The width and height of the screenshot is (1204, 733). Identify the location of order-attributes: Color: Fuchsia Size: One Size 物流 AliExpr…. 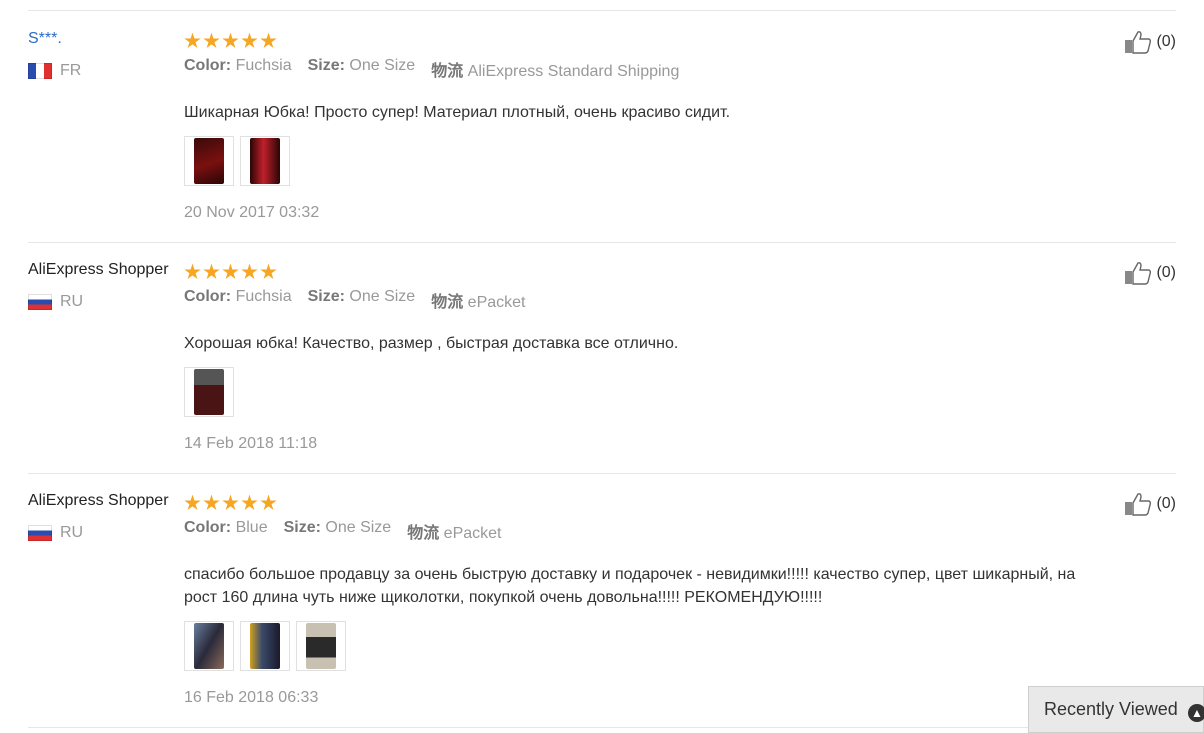
(644, 69).